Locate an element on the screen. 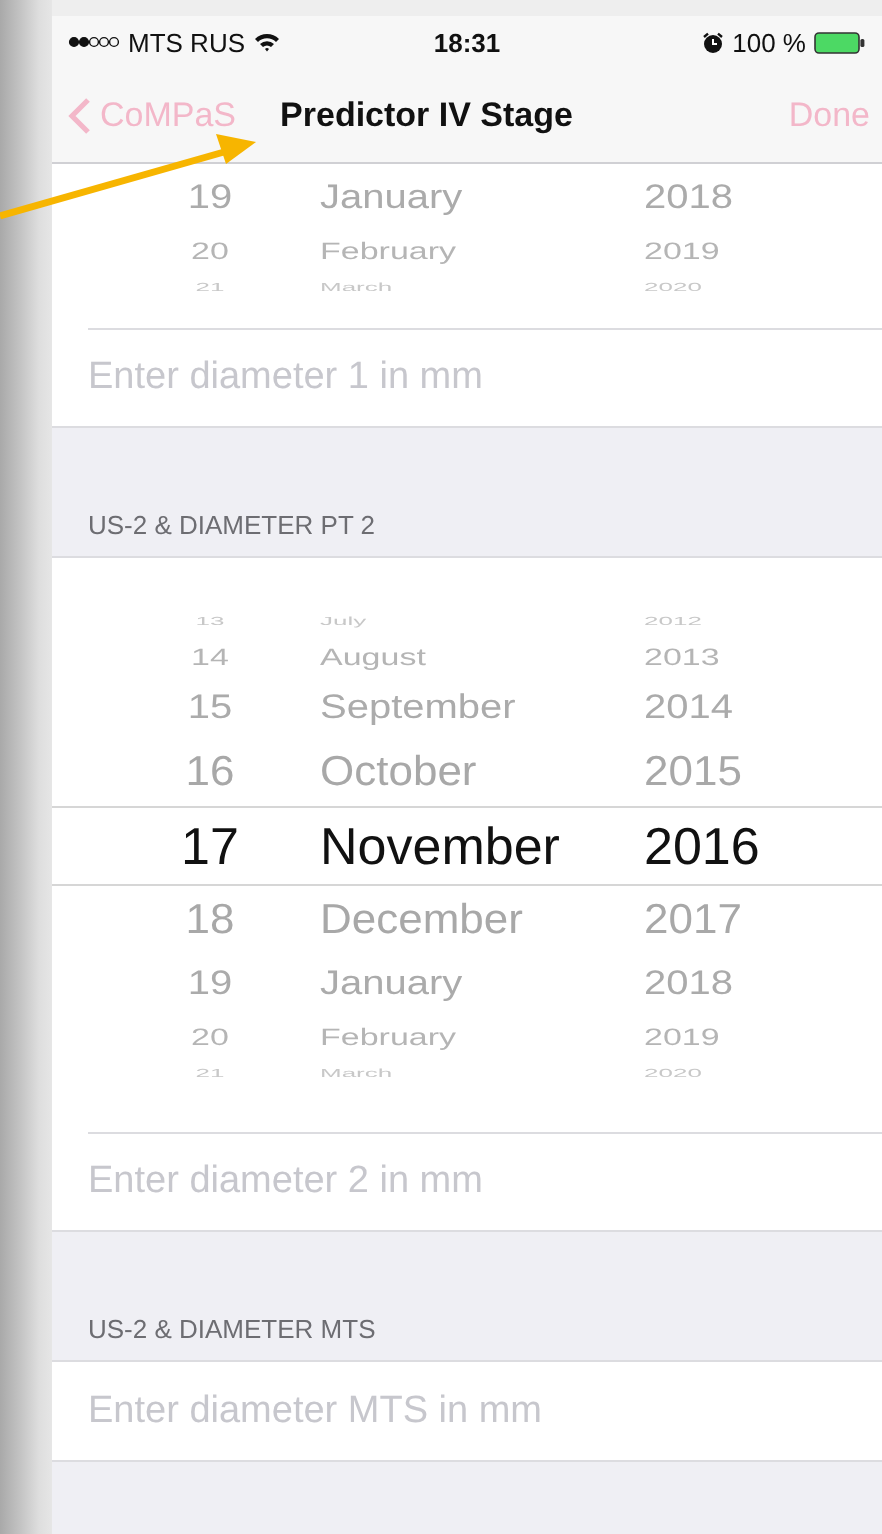 Image resolution: width=882 pixels, height=1534 pixels. back-button: CoMPaS is located at coordinates (152, 115).